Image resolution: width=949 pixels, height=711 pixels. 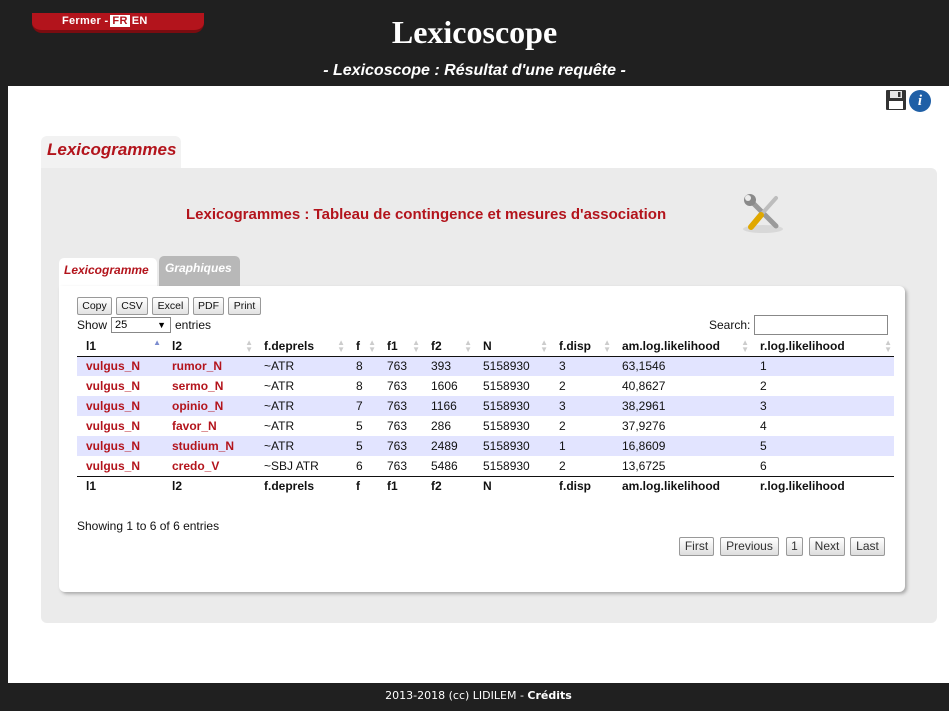 I want to click on cell-l2: studium_N, so click(x=209, y=446).